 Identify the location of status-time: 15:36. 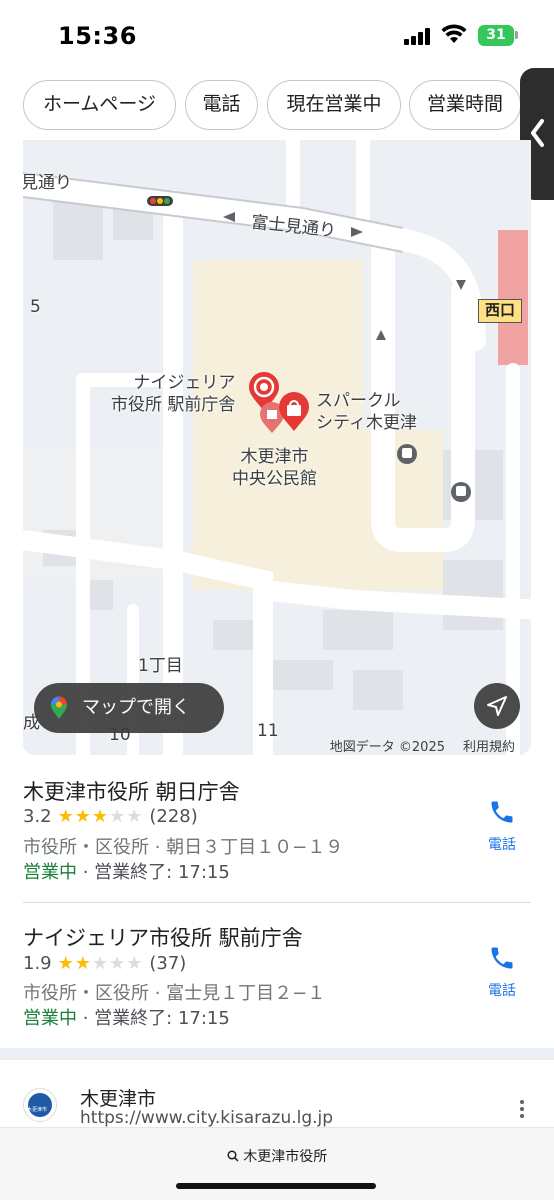
(97, 36).